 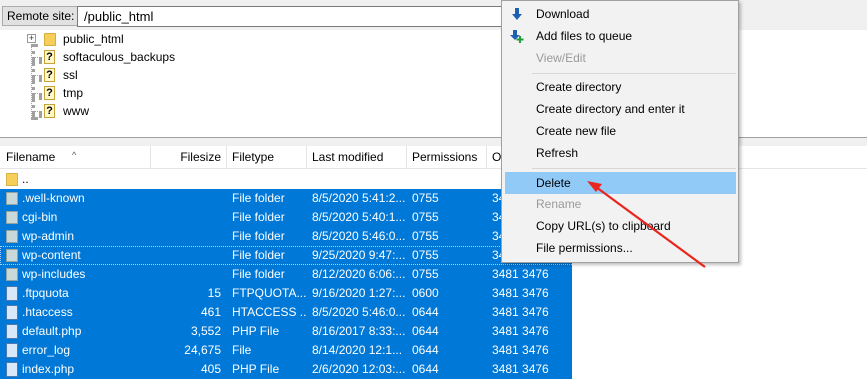 I want to click on column-filetype: Filetype, so click(x=266, y=157).